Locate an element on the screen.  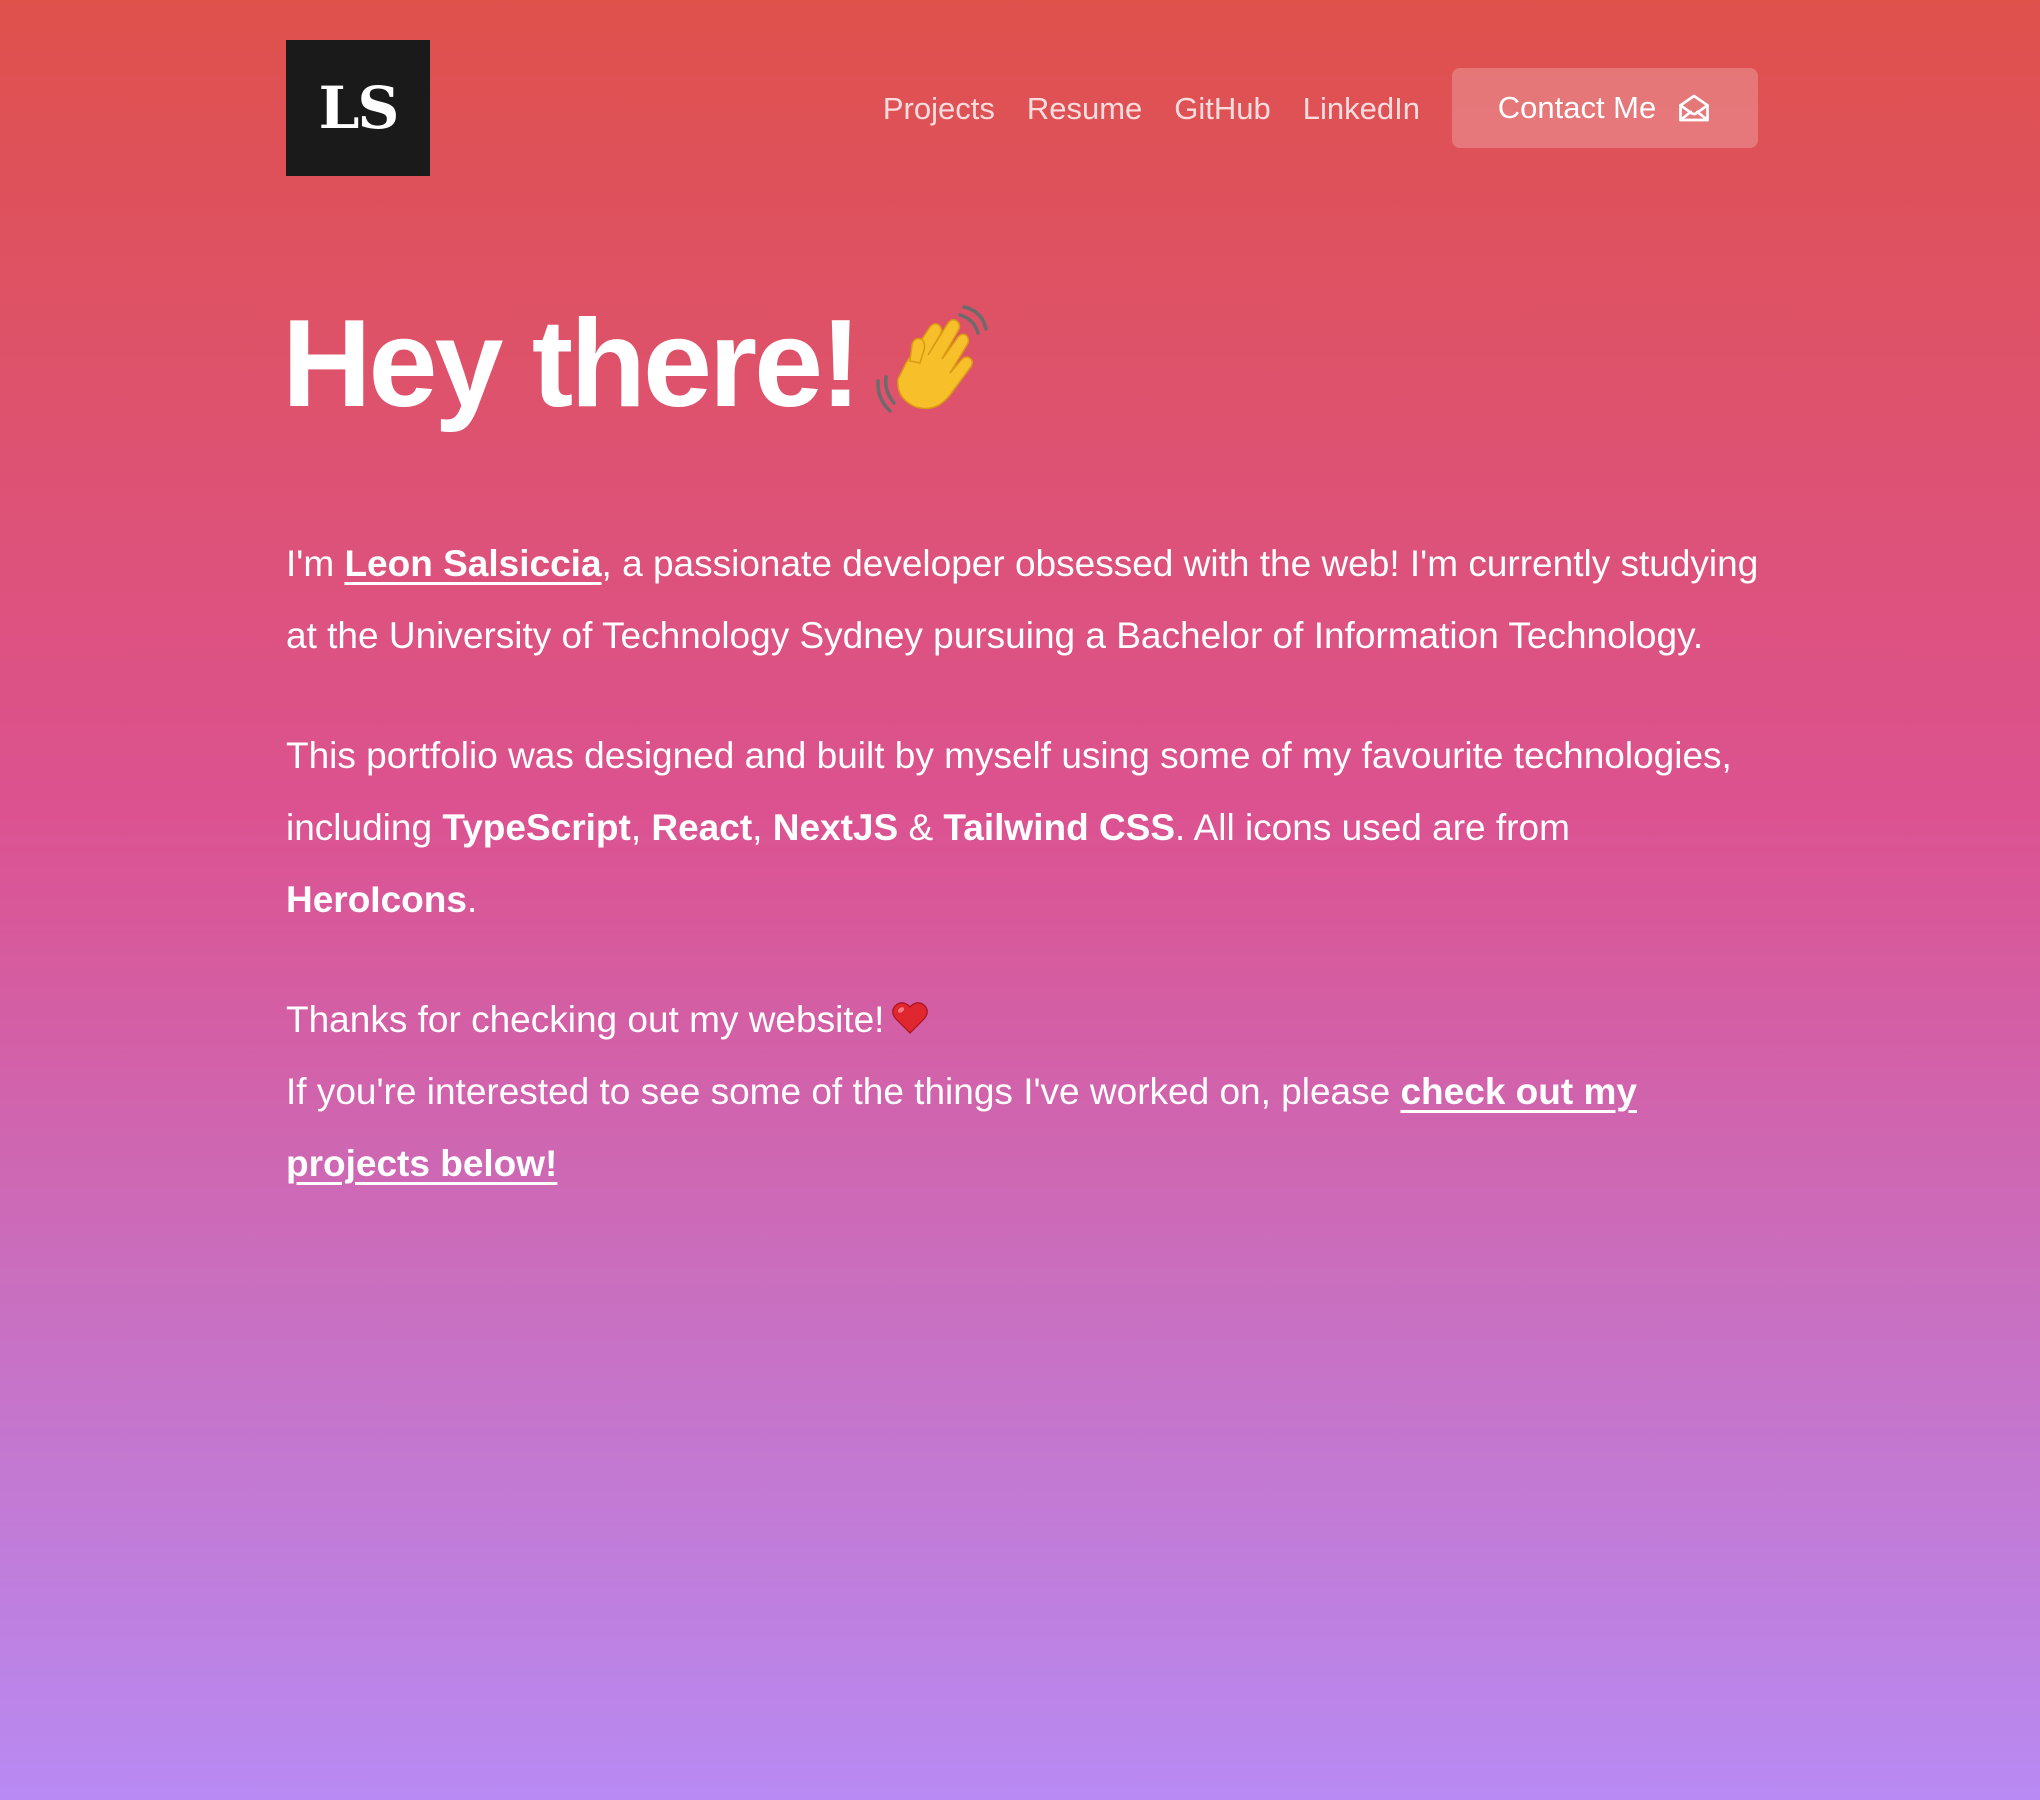
logo-text: LS is located at coordinates (359, 108).